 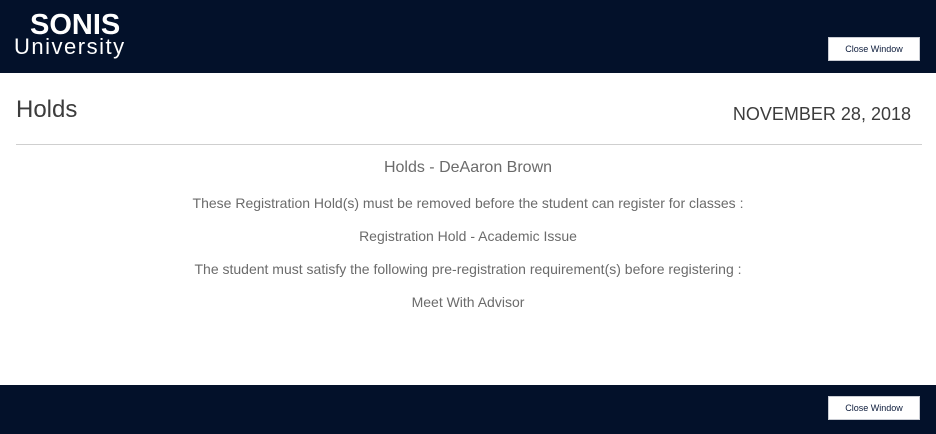 What do you see at coordinates (874, 49) in the screenshot?
I see `close-window-button-top: Close Window` at bounding box center [874, 49].